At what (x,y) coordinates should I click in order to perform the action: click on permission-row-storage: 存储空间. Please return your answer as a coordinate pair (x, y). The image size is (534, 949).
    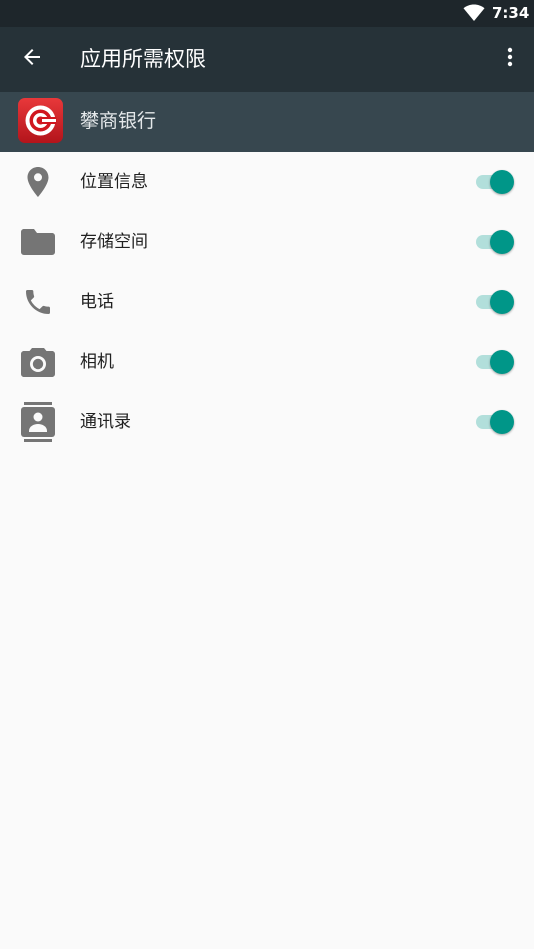
    Looking at the image, I should click on (267, 242).